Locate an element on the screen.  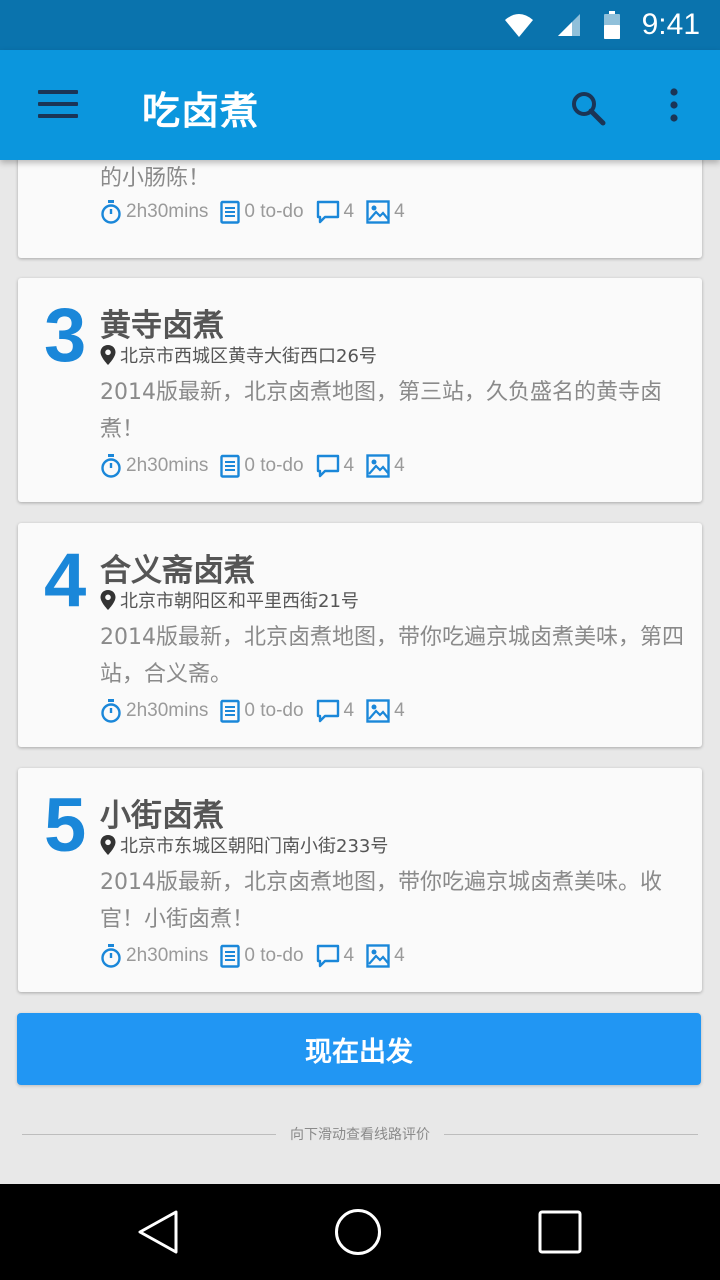
address-text: 北京市东城区朝阳门南小街233号 is located at coordinates (254, 846).